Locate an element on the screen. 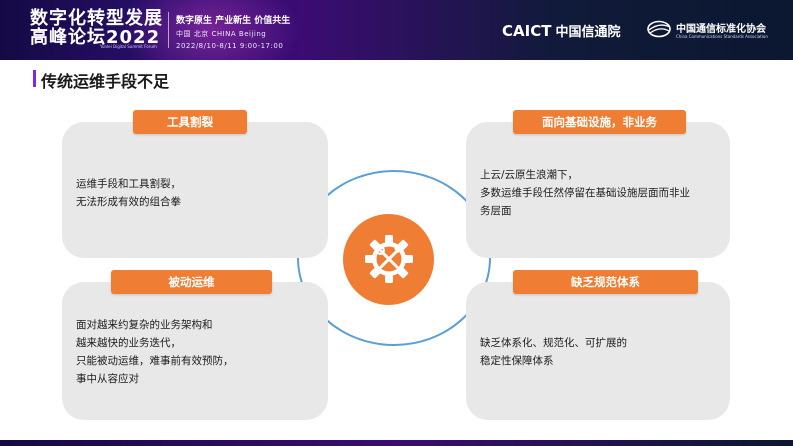  forum-datetime: 2022/8/10-8/11 9:00-17:00 is located at coordinates (230, 46).